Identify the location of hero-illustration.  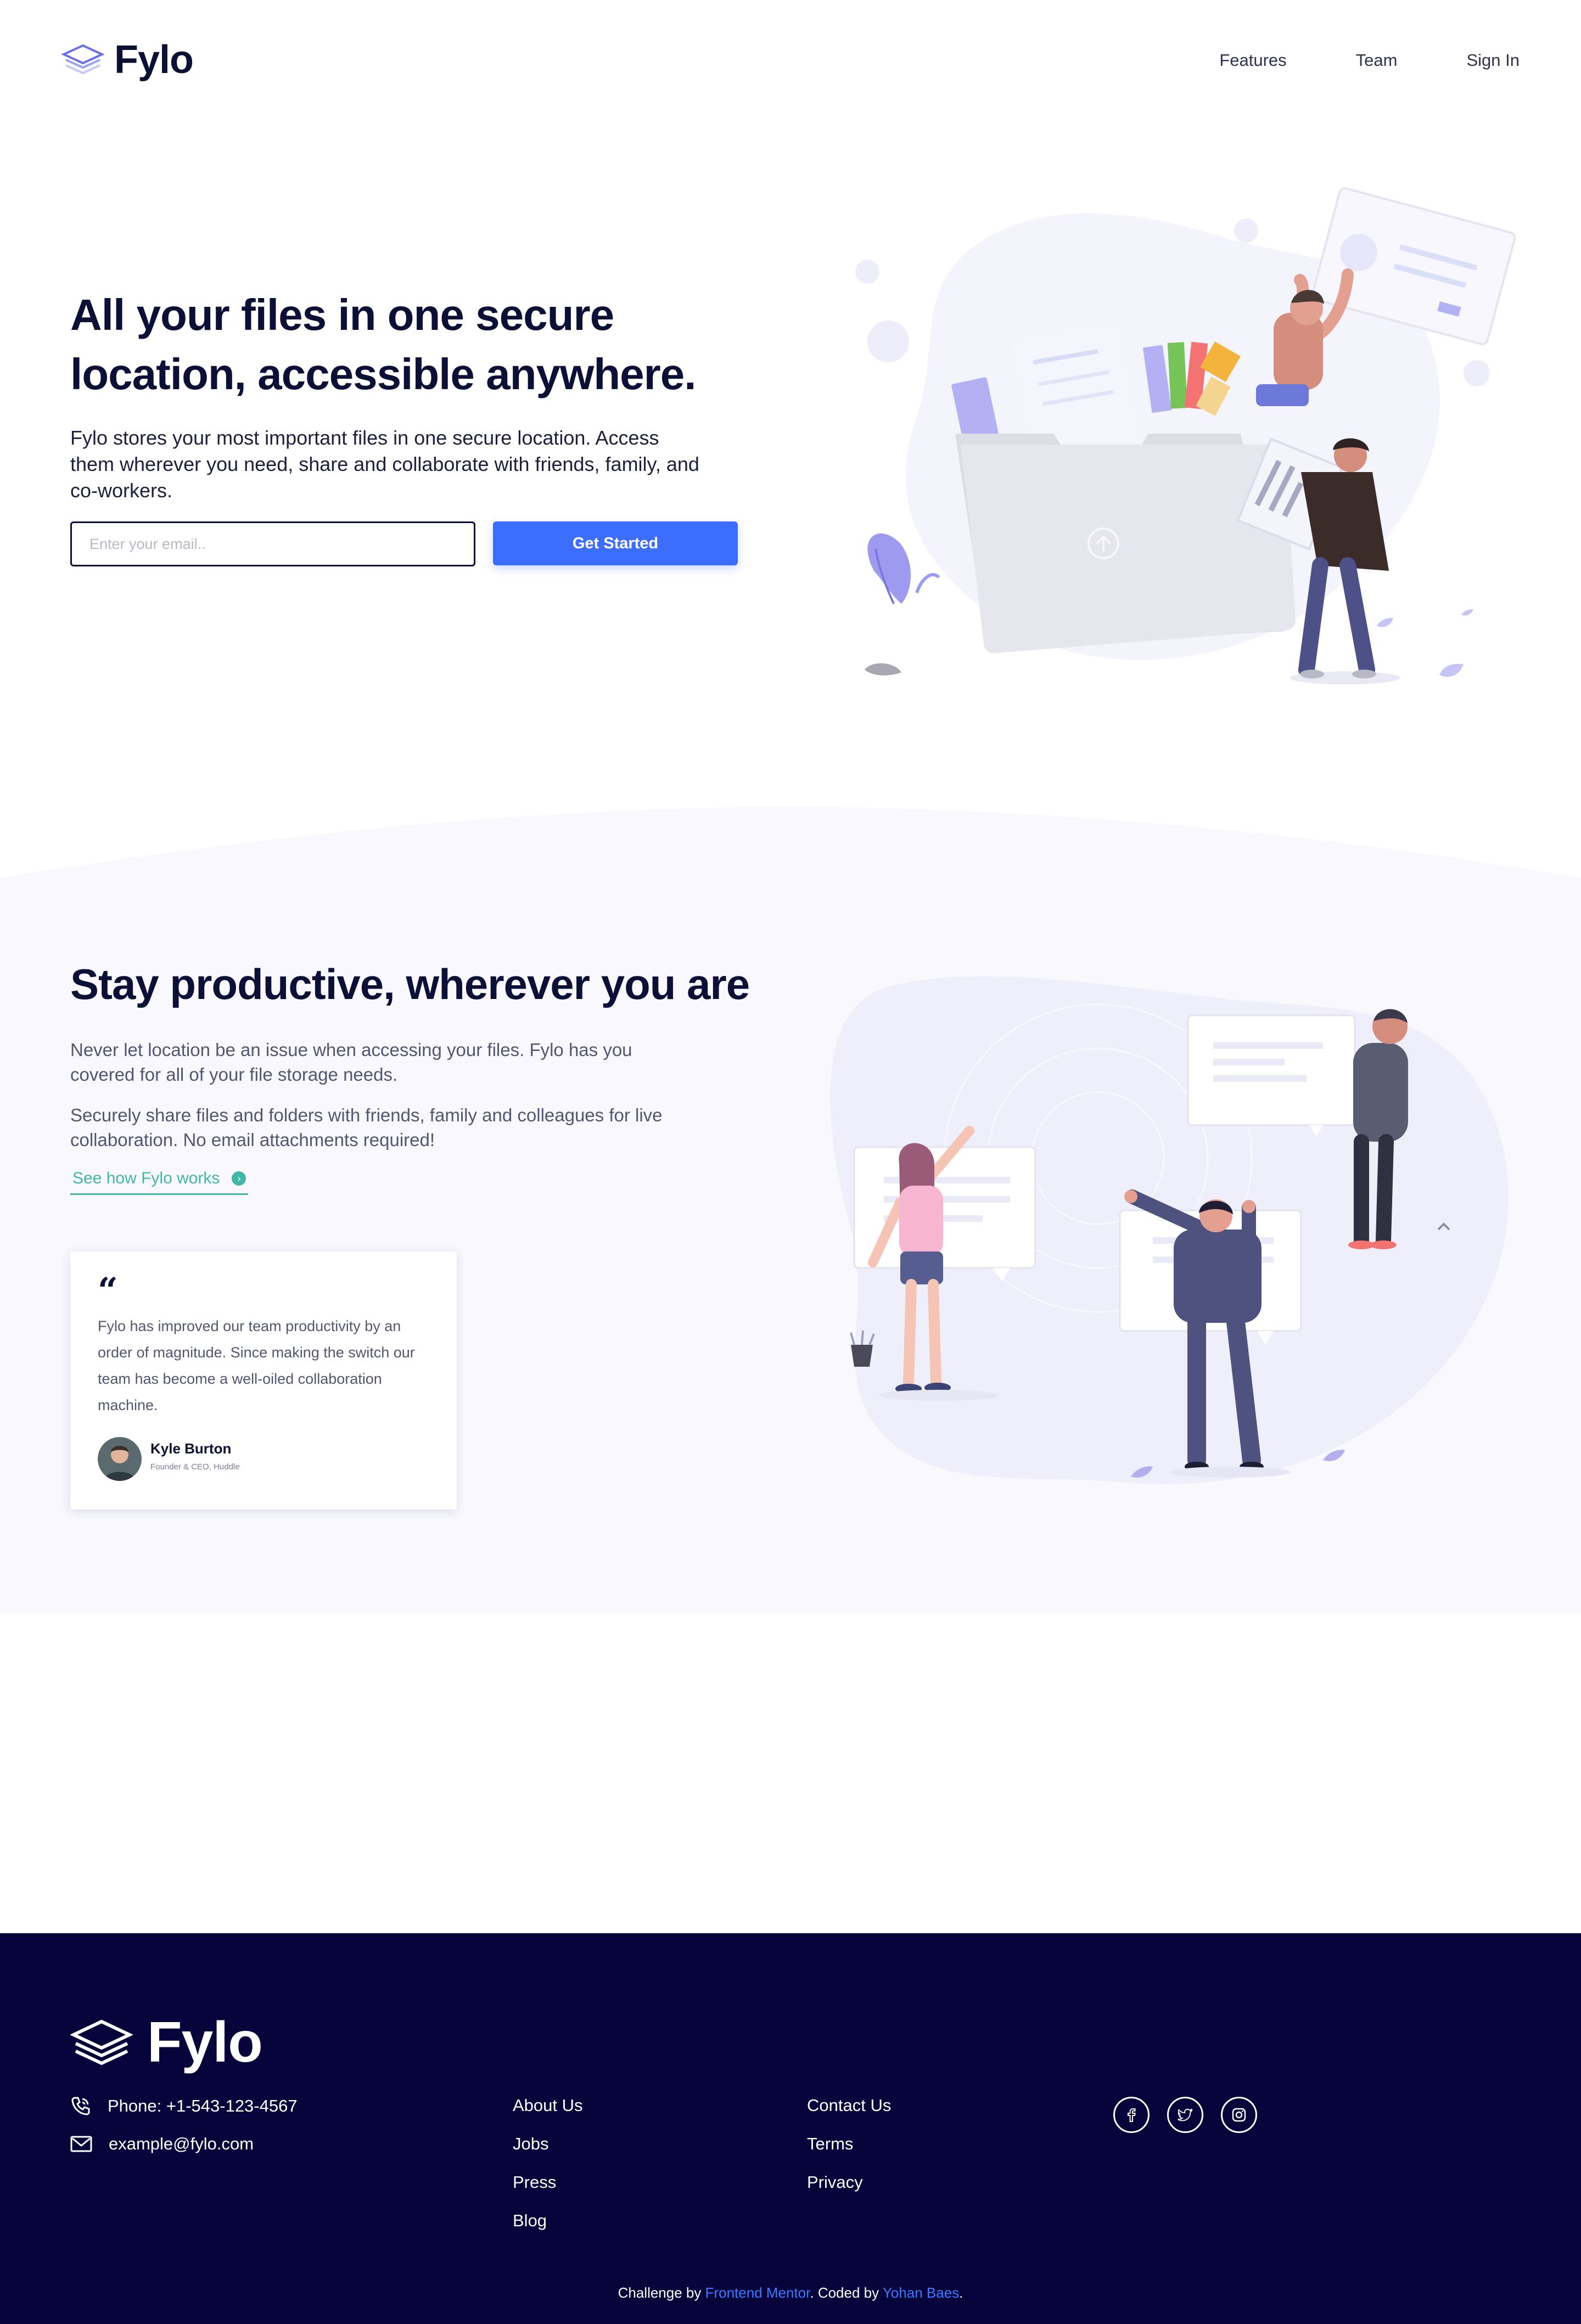
(1185, 436).